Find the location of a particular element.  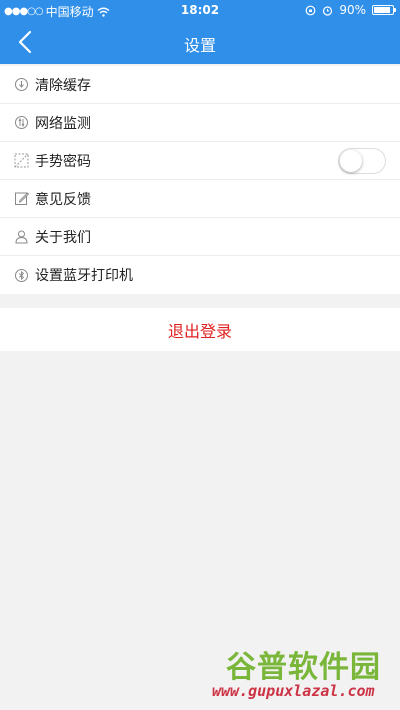

menu-item-label: 手势密码 is located at coordinates (63, 161).